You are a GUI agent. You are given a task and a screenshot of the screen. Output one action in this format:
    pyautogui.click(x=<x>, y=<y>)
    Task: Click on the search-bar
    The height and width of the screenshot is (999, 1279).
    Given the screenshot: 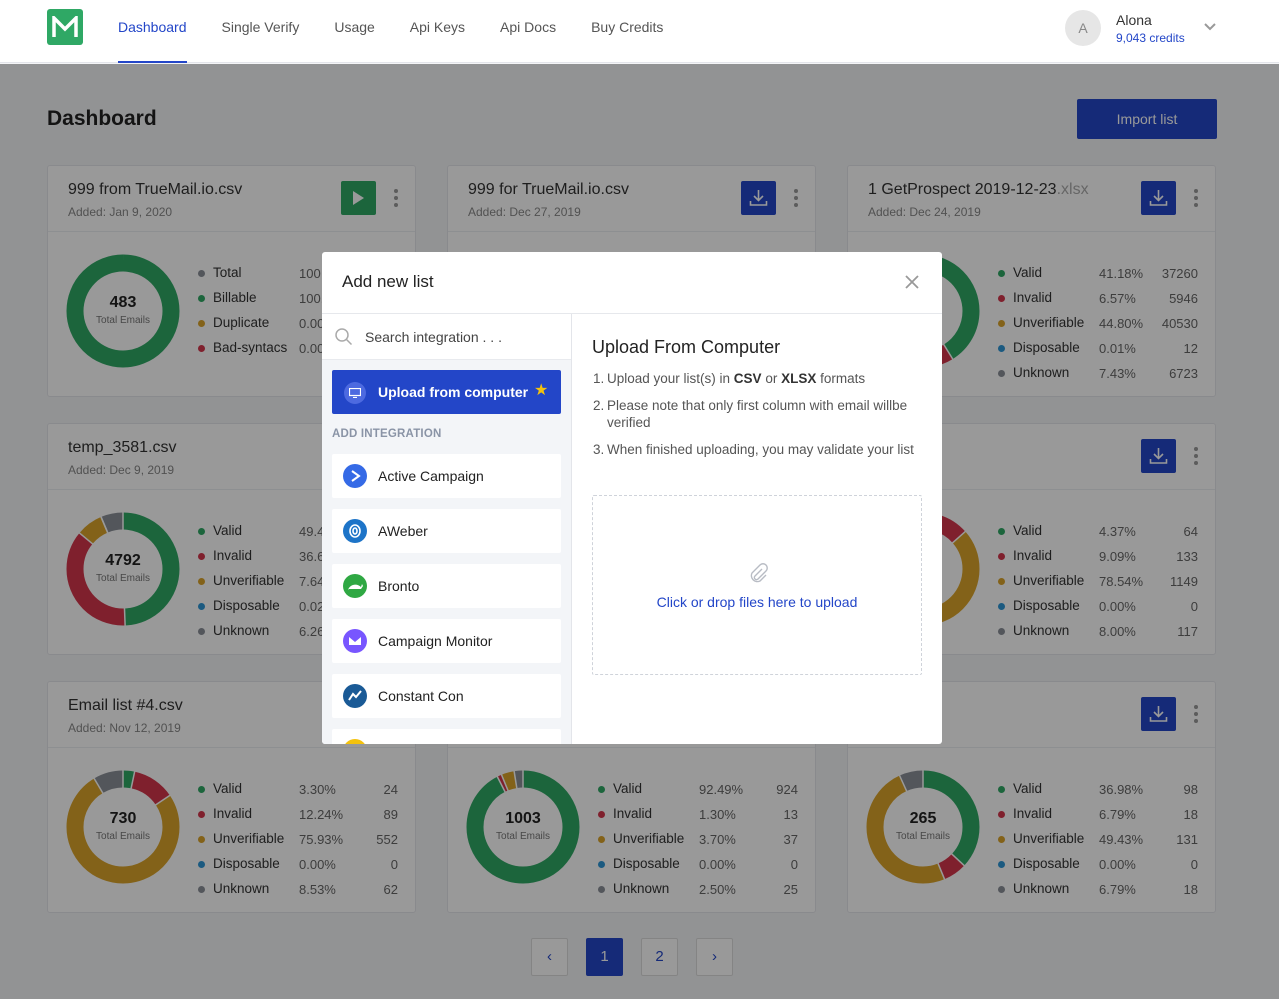 What is the action you would take?
    pyautogui.click(x=446, y=337)
    